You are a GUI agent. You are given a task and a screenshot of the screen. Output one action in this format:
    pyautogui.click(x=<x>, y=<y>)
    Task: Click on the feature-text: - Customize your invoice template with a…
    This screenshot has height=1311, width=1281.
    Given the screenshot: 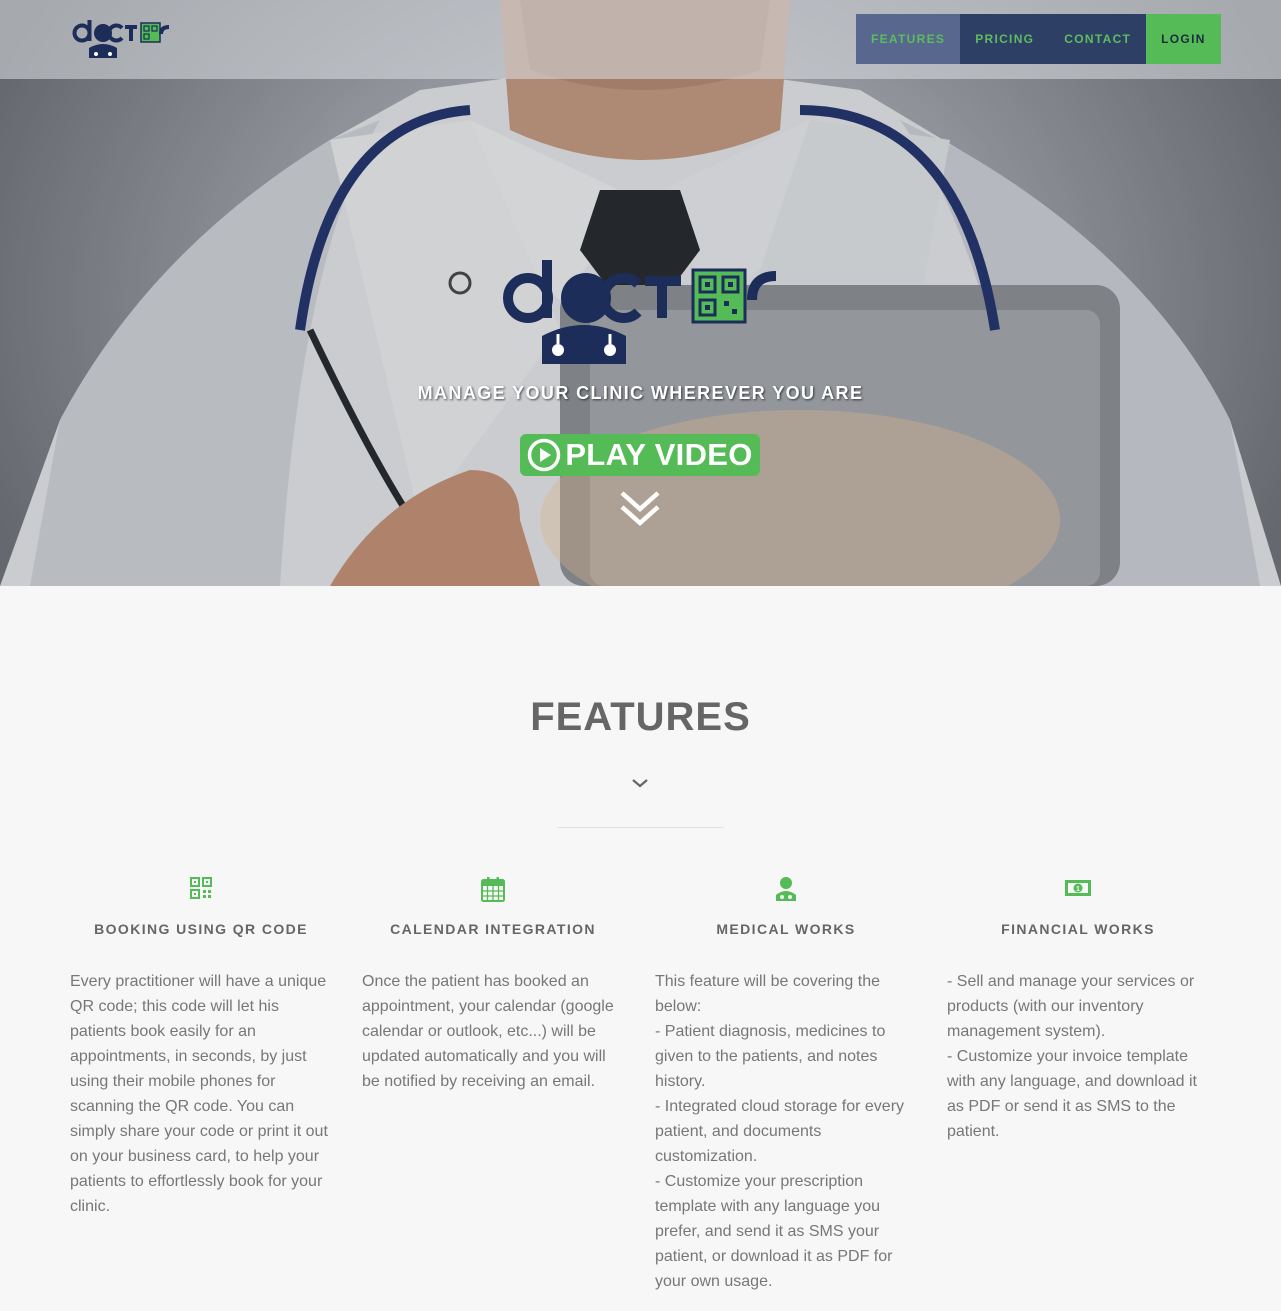 What is the action you would take?
    pyautogui.click(x=1072, y=1094)
    